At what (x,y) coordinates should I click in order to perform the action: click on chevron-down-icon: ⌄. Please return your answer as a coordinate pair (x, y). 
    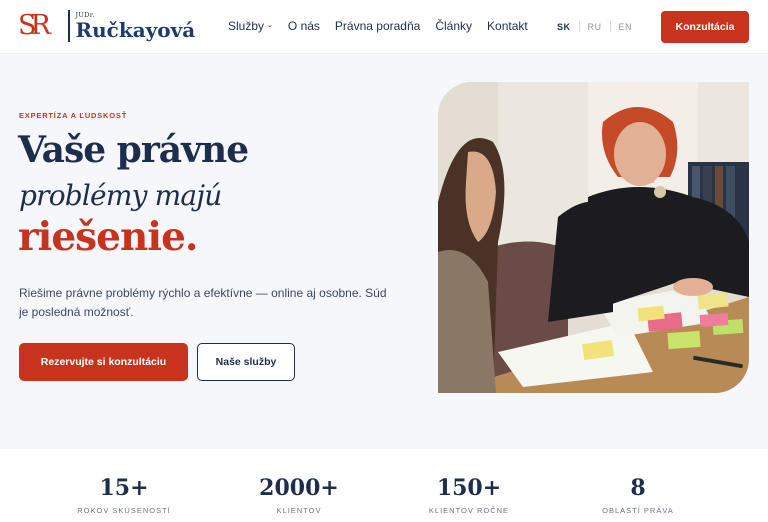
    Looking at the image, I should click on (270, 25).